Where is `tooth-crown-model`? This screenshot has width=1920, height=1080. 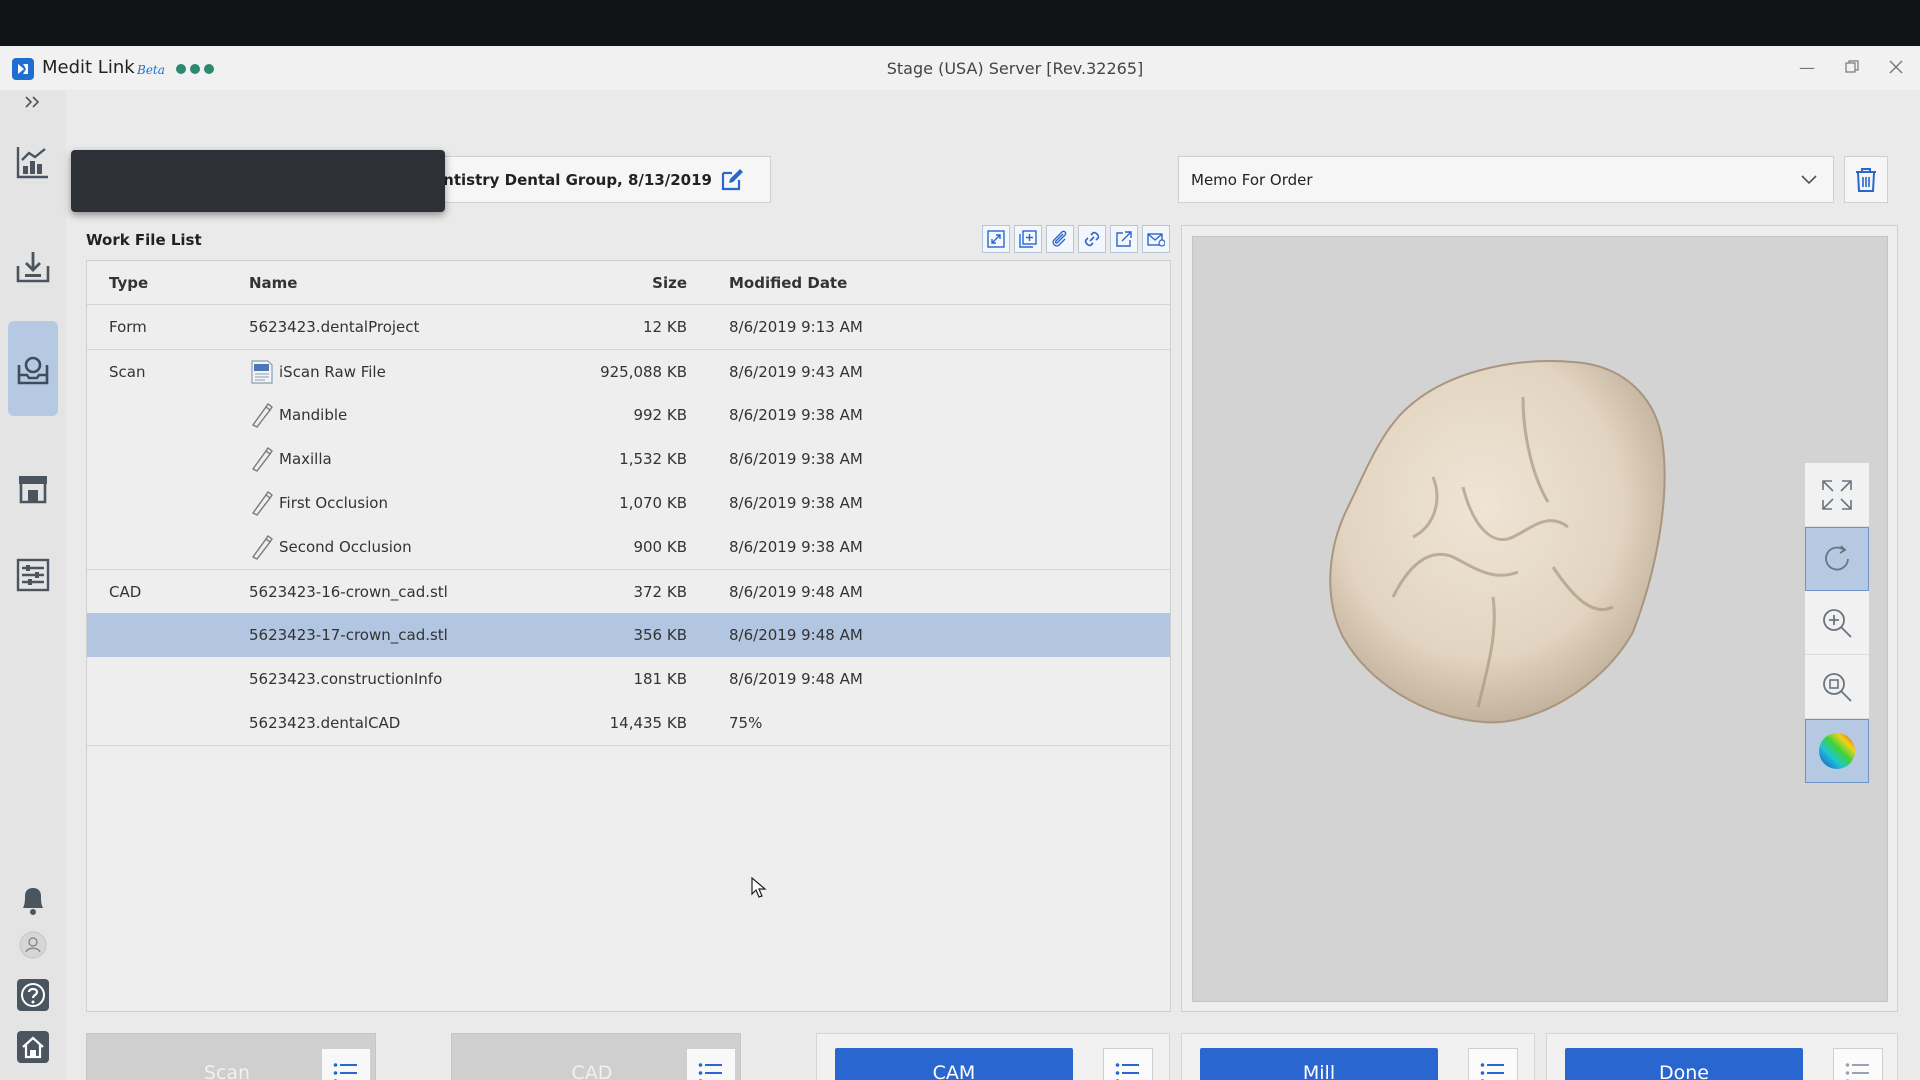
tooth-crown-model is located at coordinates (1497, 542).